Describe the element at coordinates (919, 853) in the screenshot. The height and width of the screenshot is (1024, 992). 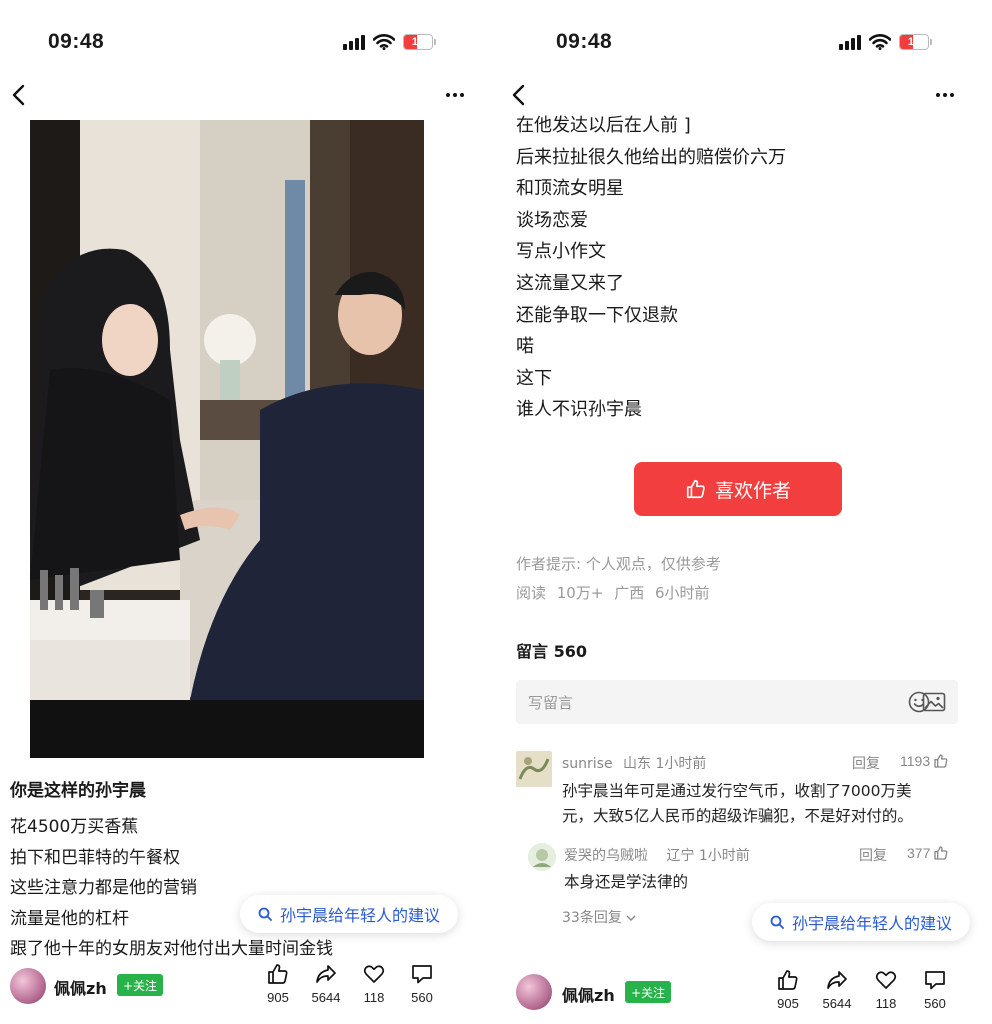
I see `comment-like-count: 377` at that location.